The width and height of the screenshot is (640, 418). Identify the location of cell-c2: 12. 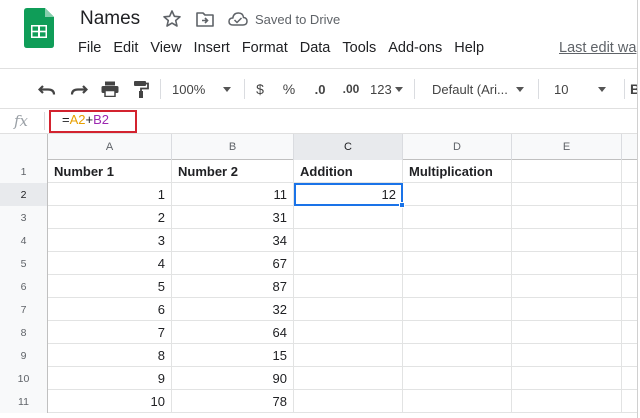
(348, 194).